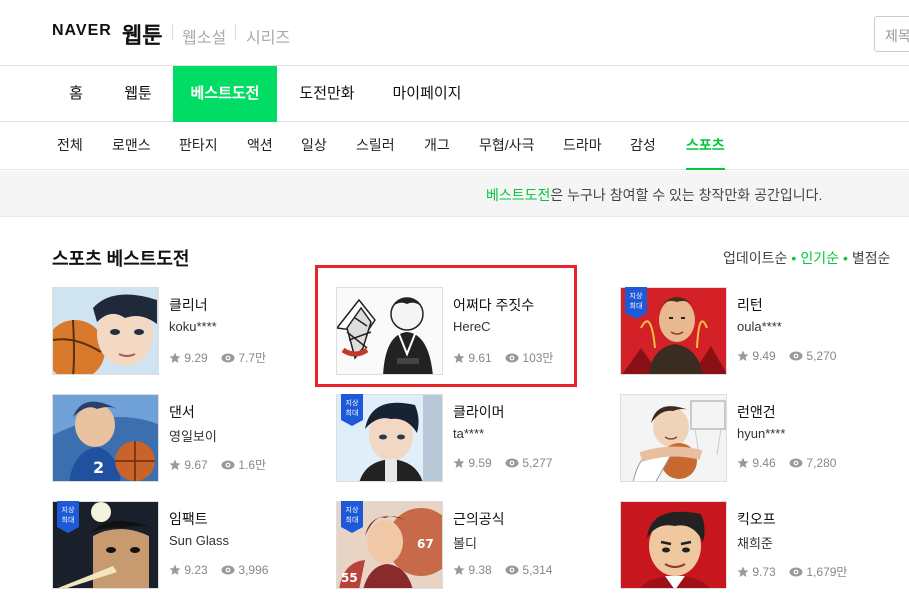 The height and width of the screenshot is (599, 909). Describe the element at coordinates (764, 356) in the screenshot. I see `rating-value: 9.49` at that location.